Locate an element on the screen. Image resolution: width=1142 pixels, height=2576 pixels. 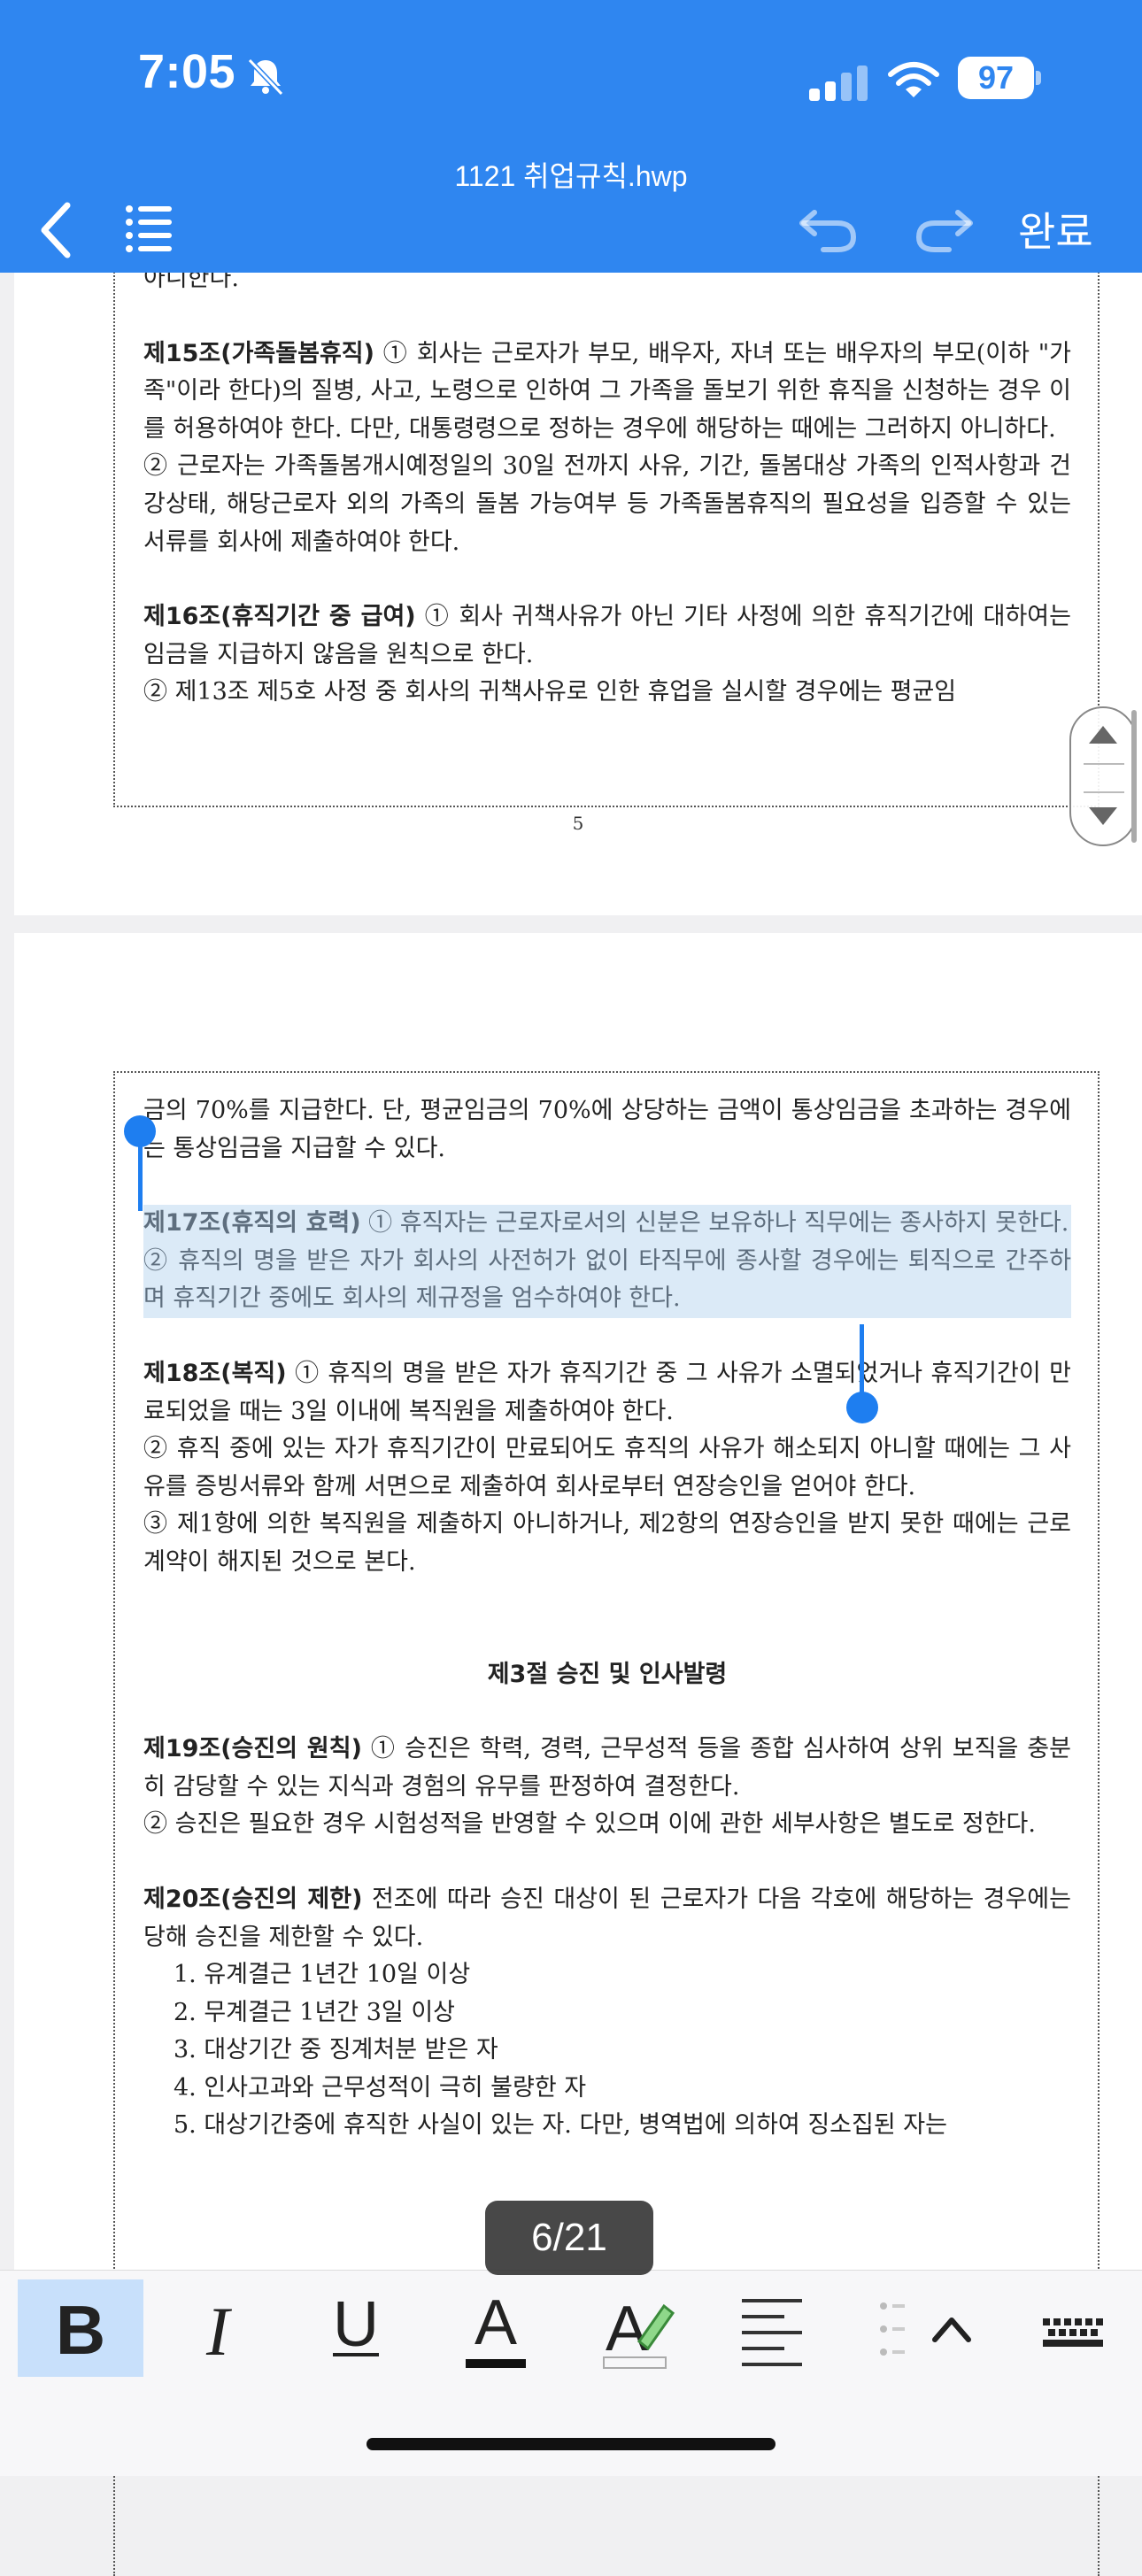
home-indicator is located at coordinates (571, 2444).